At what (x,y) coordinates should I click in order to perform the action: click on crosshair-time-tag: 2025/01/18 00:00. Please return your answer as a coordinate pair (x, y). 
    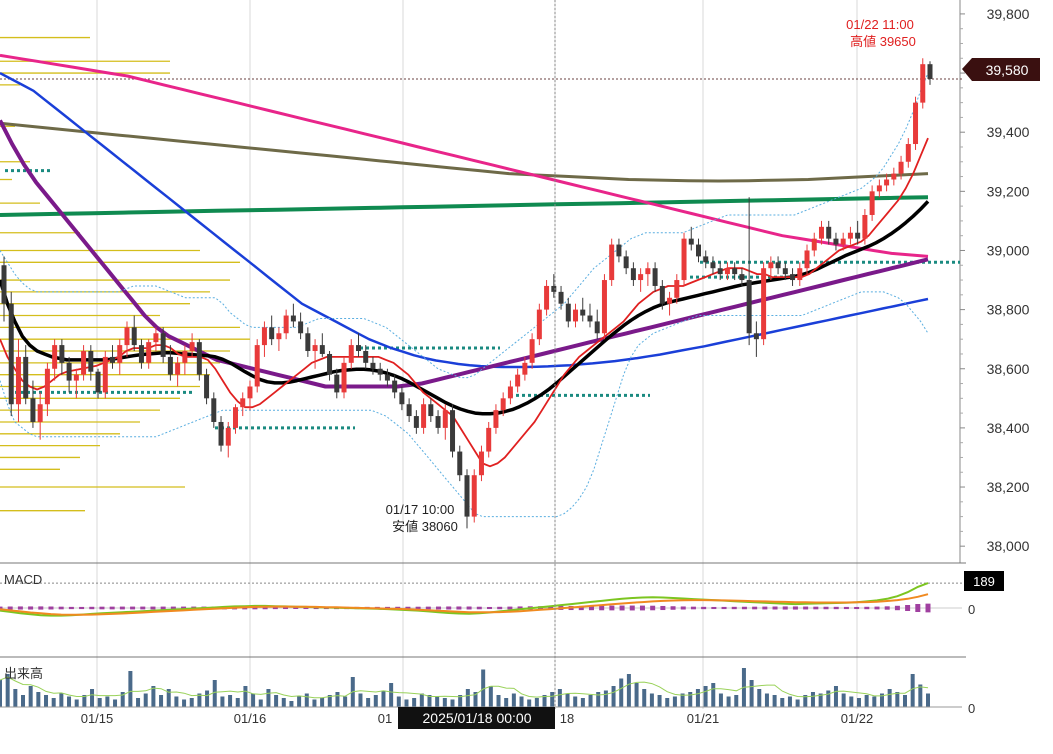
    Looking at the image, I should click on (476, 718).